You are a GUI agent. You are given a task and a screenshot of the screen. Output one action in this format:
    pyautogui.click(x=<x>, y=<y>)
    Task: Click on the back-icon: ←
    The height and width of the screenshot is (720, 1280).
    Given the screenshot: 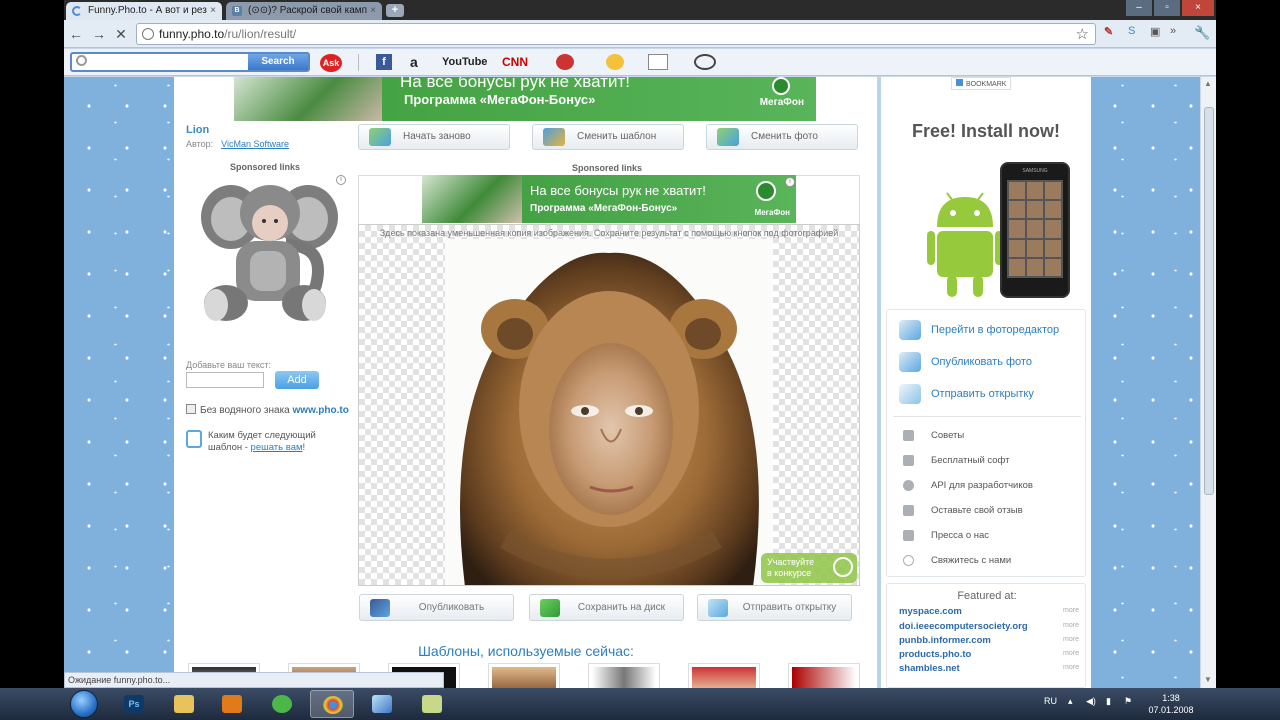 What is the action you would take?
    pyautogui.click(x=76, y=34)
    